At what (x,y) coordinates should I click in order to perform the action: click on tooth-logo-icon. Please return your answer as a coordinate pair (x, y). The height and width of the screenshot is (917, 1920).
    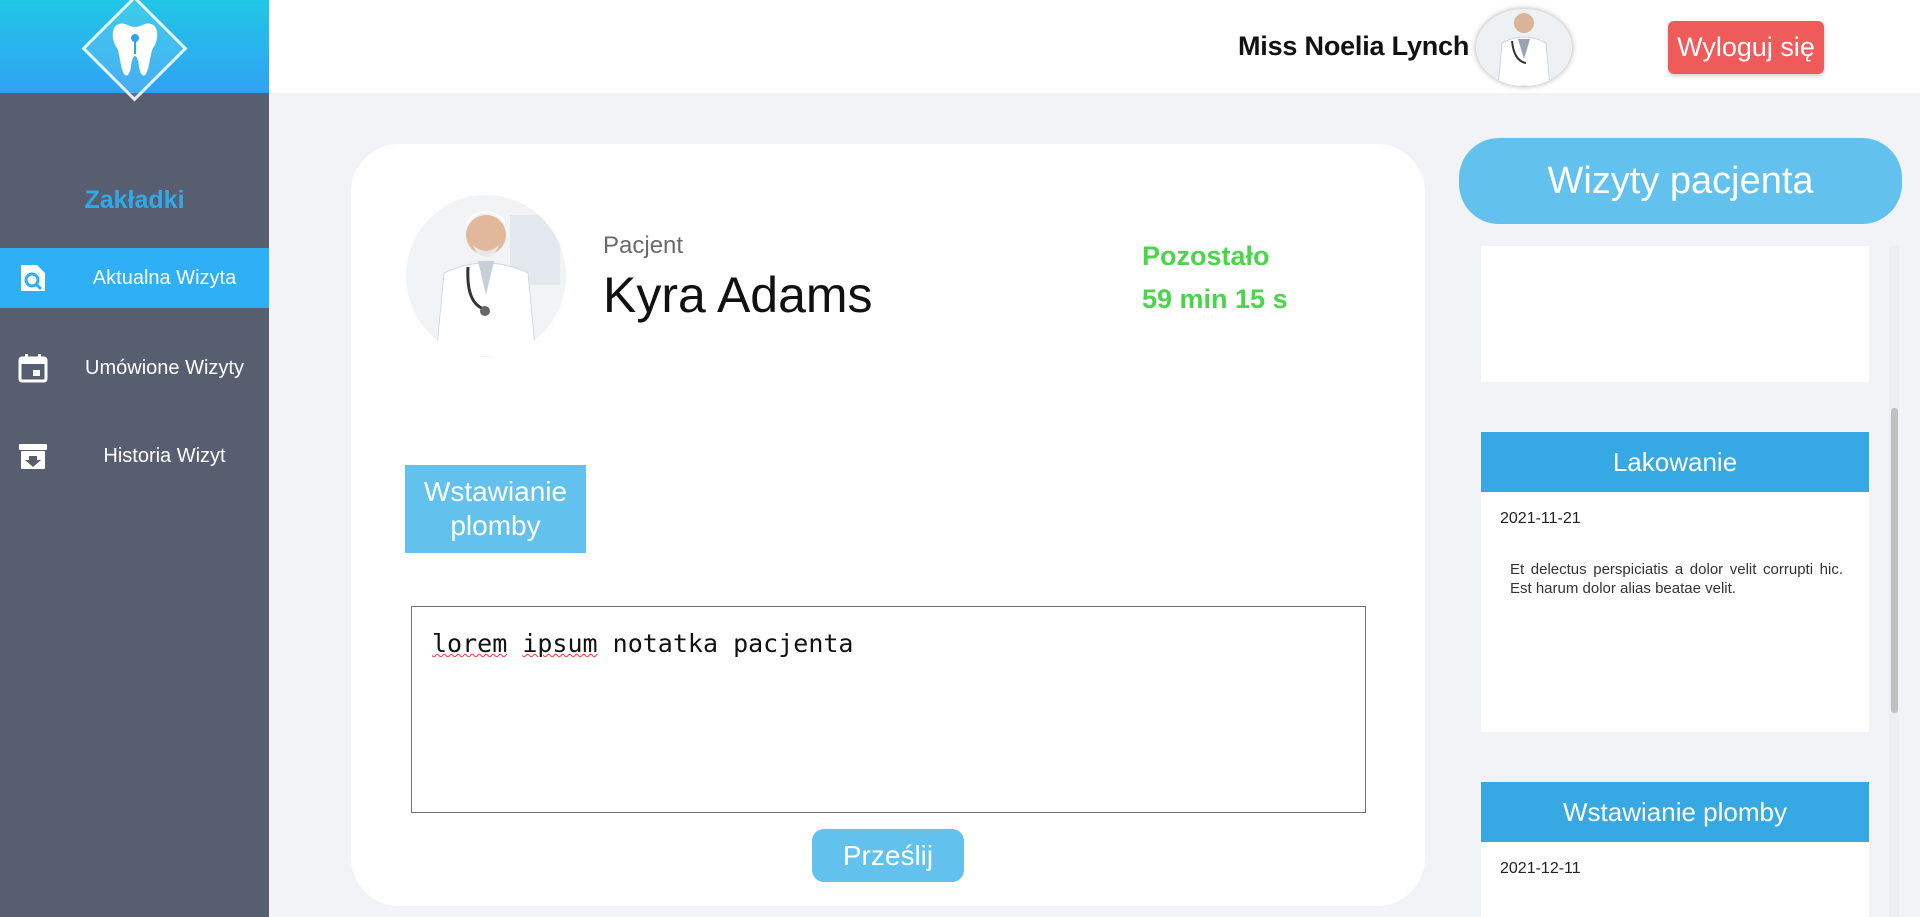
    Looking at the image, I should click on (135, 49).